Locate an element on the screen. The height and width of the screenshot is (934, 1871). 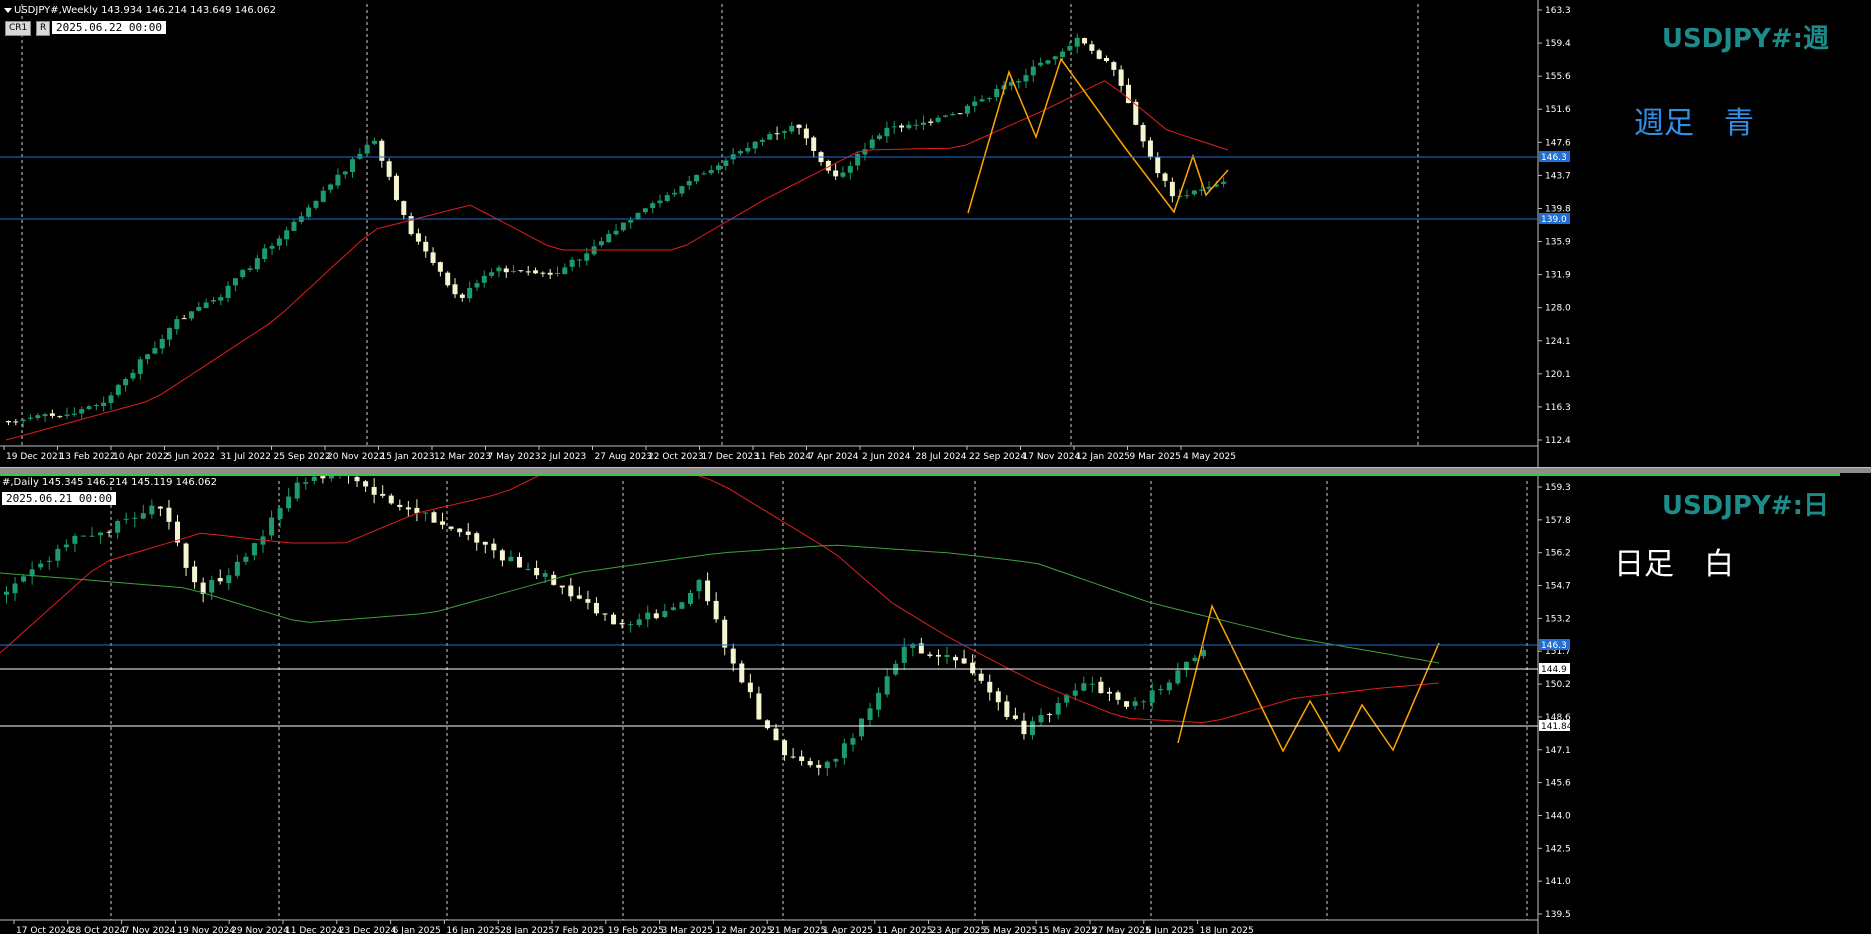
price-tick-label: 124.1 is located at coordinates (1558, 342).